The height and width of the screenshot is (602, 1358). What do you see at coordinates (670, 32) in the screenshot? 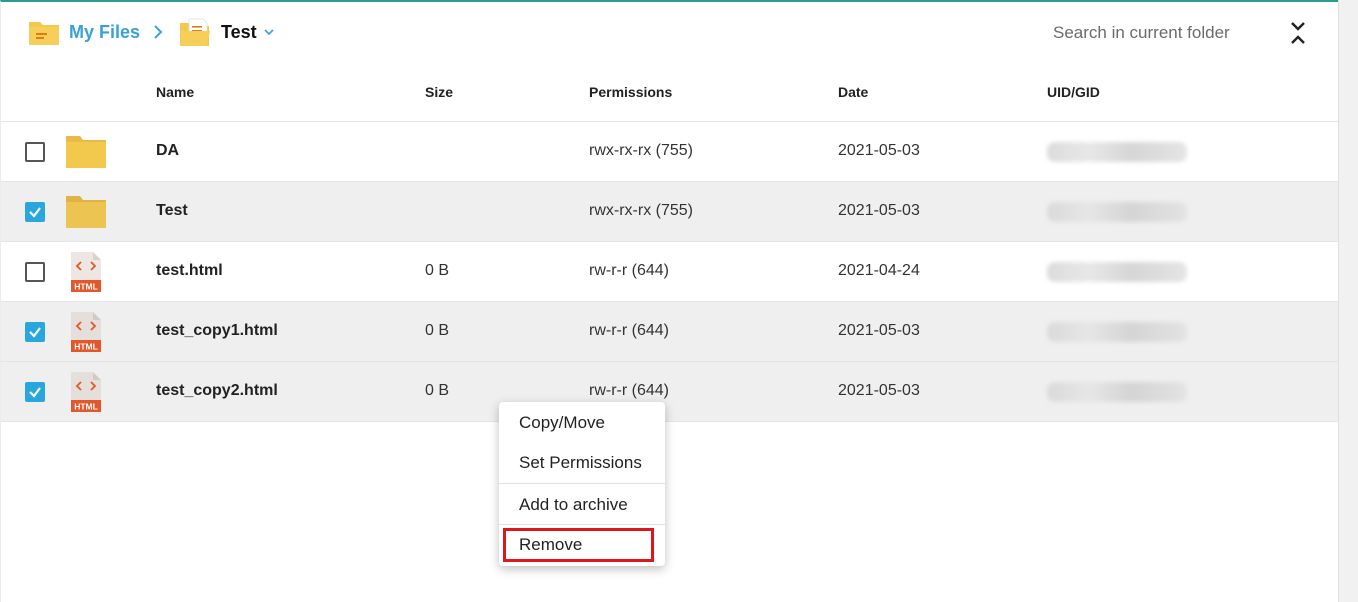
I see `header: My Files Test` at bounding box center [670, 32].